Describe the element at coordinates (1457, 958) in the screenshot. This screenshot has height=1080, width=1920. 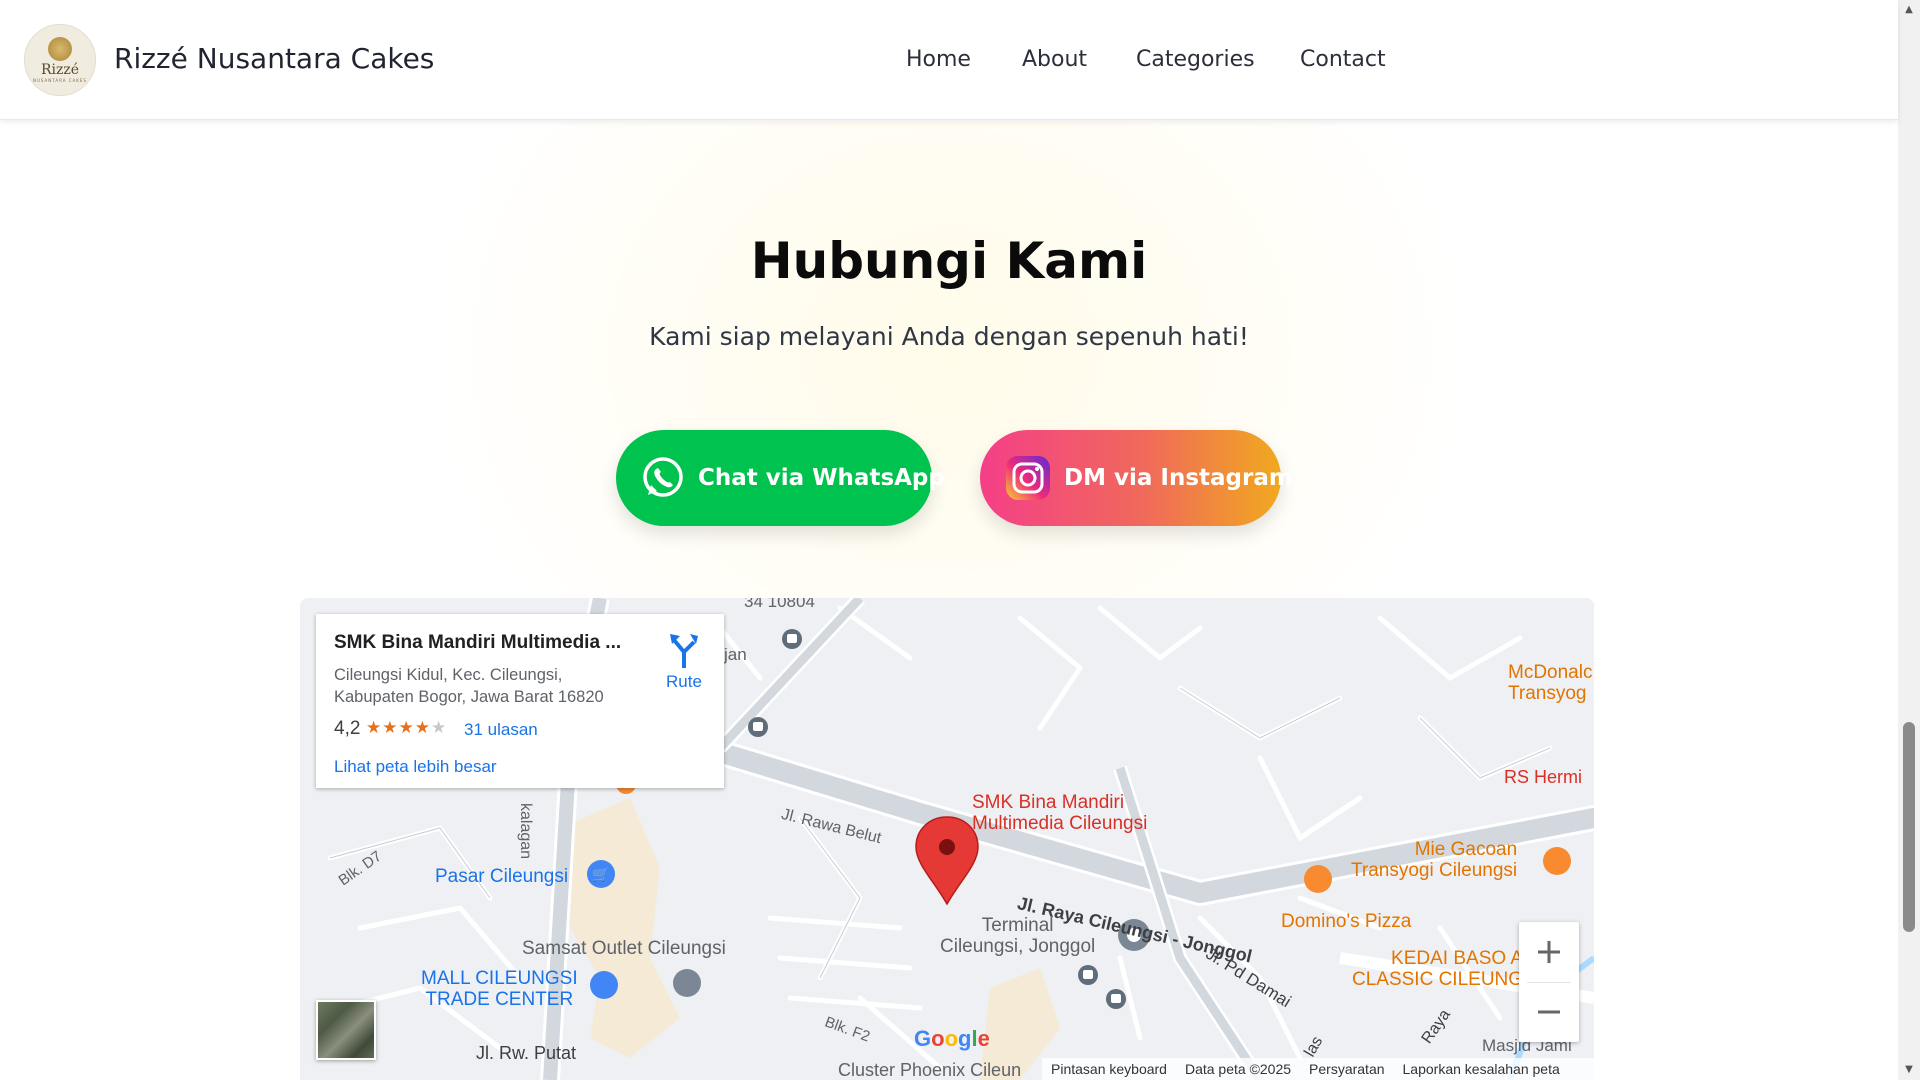
I see `map-label-kedai-line1: KEDAI BASO A` at that location.